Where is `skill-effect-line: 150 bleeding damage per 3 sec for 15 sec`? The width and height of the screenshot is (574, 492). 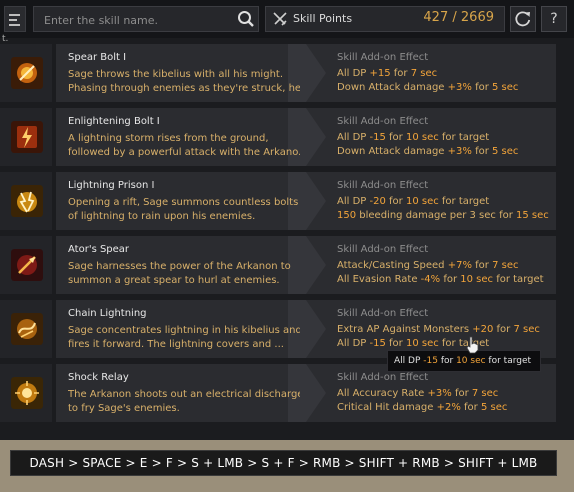 skill-effect-line: 150 bleeding damage per 3 sec for 15 sec is located at coordinates (443, 215).